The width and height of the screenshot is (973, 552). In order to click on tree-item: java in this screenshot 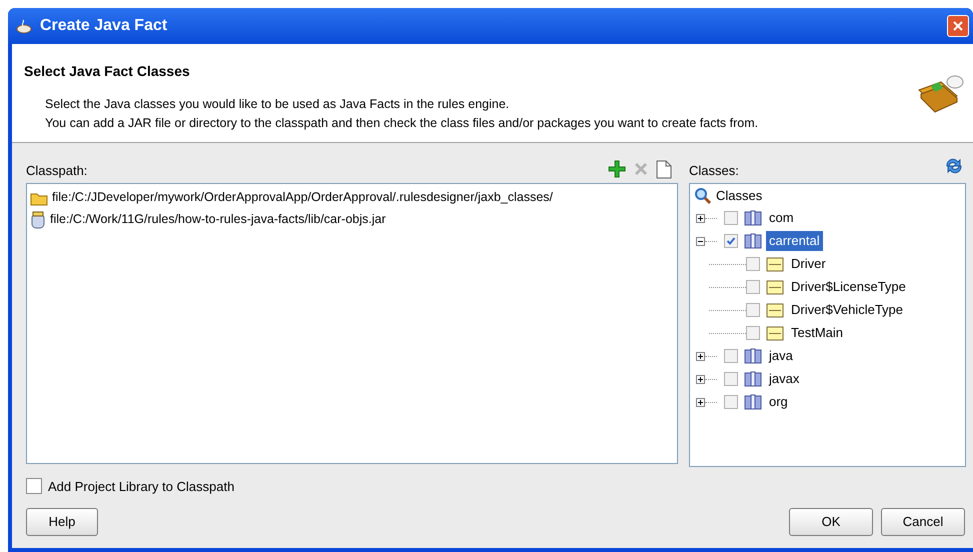, I will do `click(781, 356)`.